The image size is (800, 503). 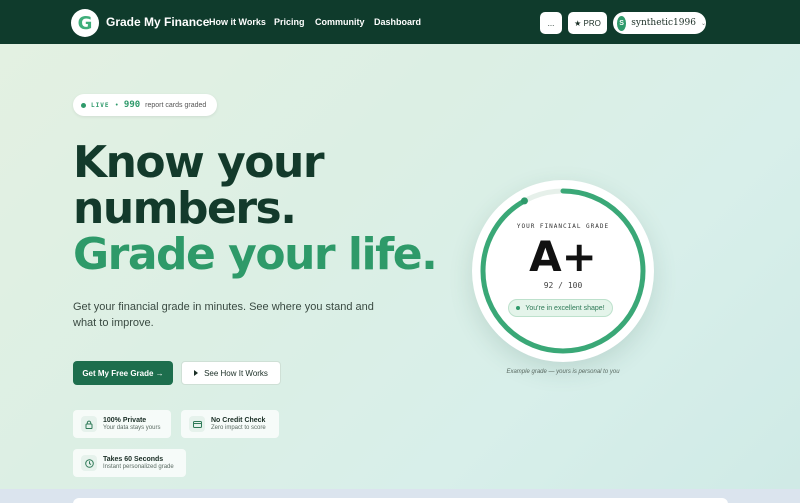 What do you see at coordinates (132, 105) in the screenshot?
I see `report-count: 990` at bounding box center [132, 105].